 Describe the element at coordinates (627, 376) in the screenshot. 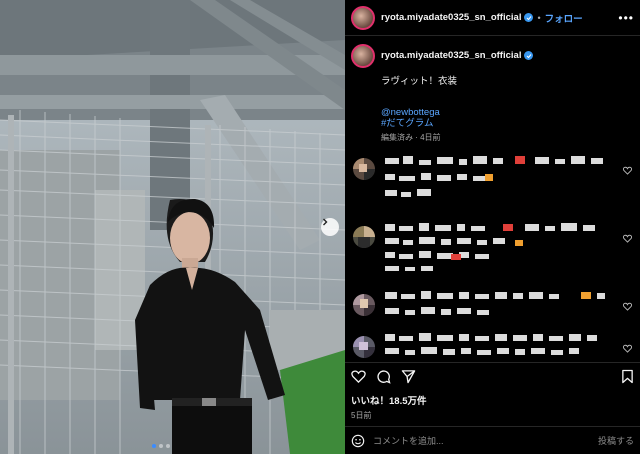

I see `bookmark-icon` at that location.